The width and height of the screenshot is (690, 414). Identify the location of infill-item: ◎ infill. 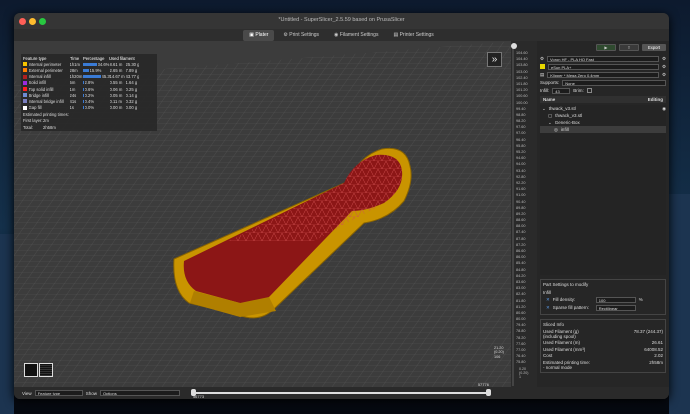
(603, 129).